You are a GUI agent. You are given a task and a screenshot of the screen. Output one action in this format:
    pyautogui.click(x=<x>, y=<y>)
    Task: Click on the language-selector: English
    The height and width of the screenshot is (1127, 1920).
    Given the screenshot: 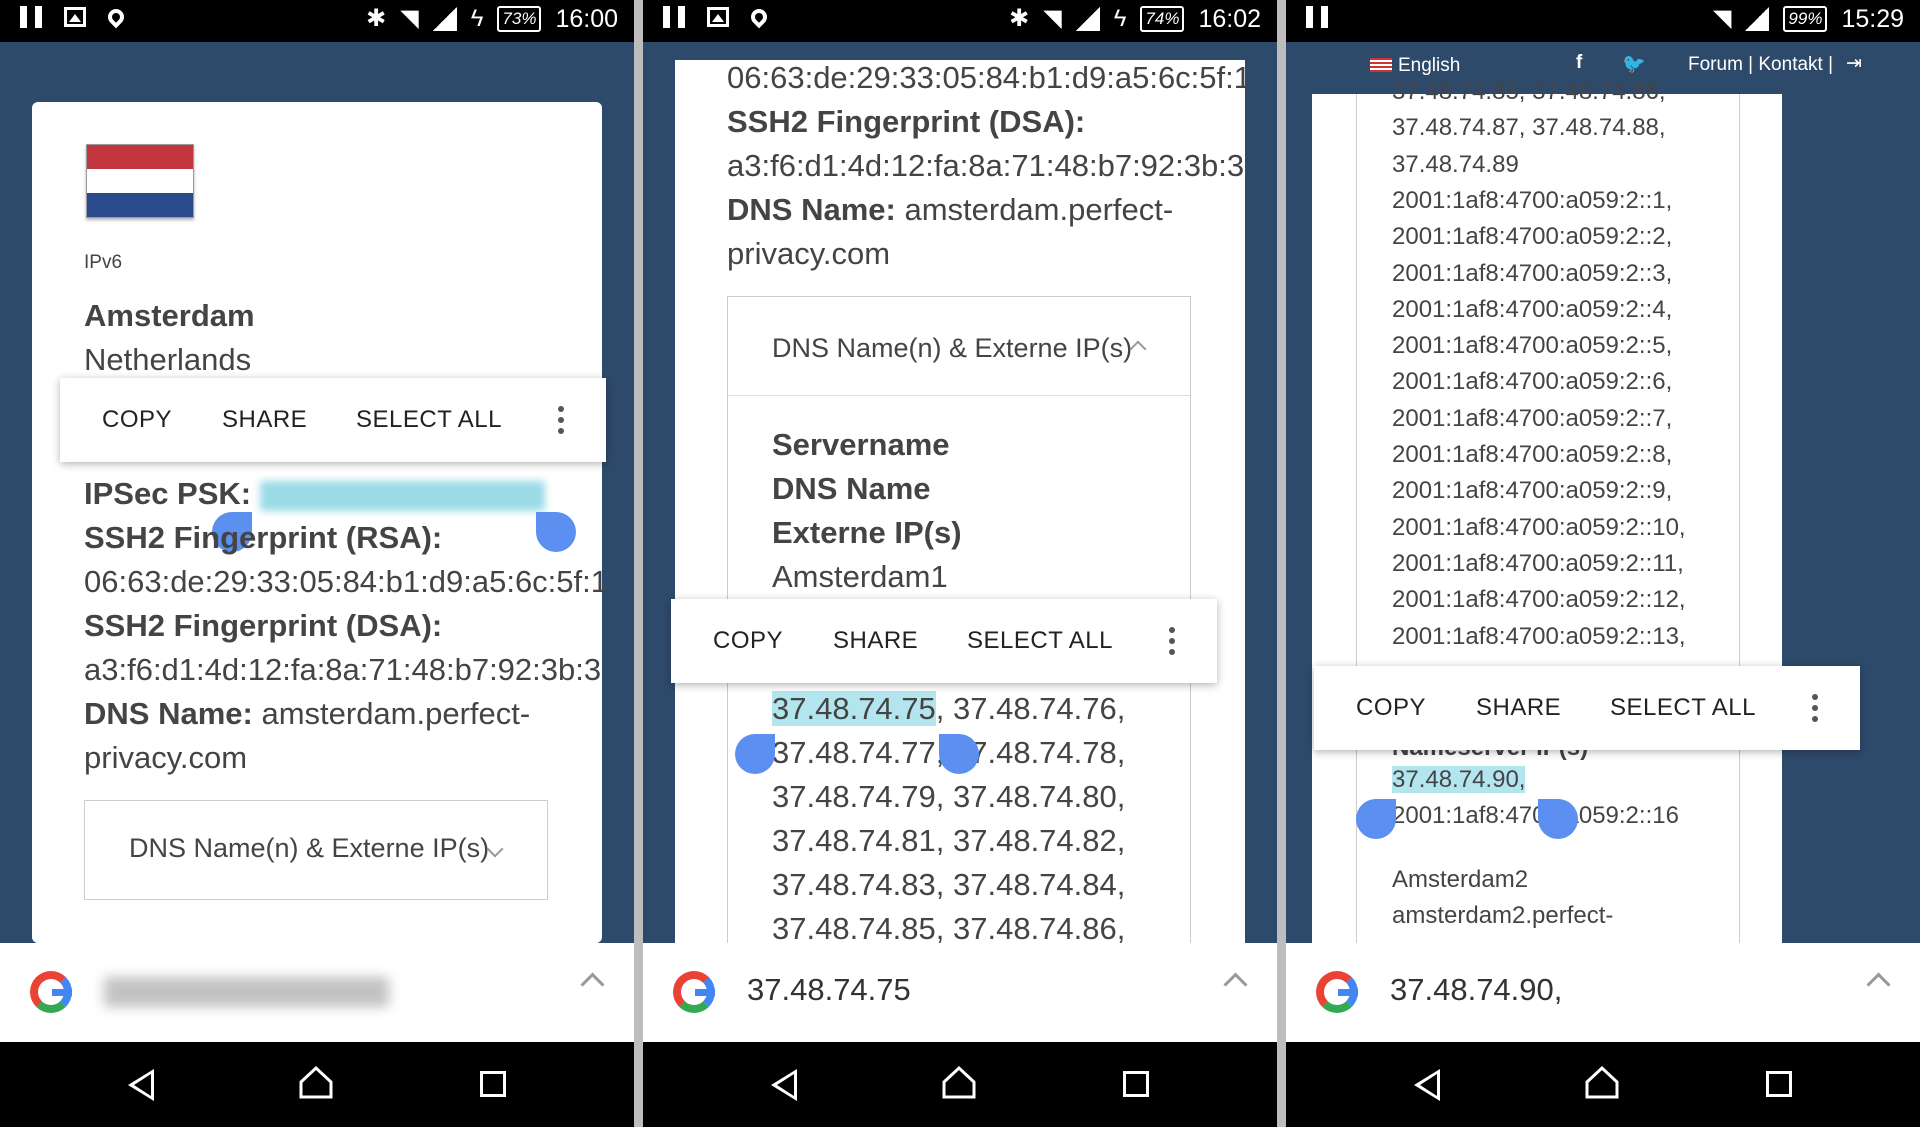 What is the action you would take?
    pyautogui.click(x=1429, y=66)
    